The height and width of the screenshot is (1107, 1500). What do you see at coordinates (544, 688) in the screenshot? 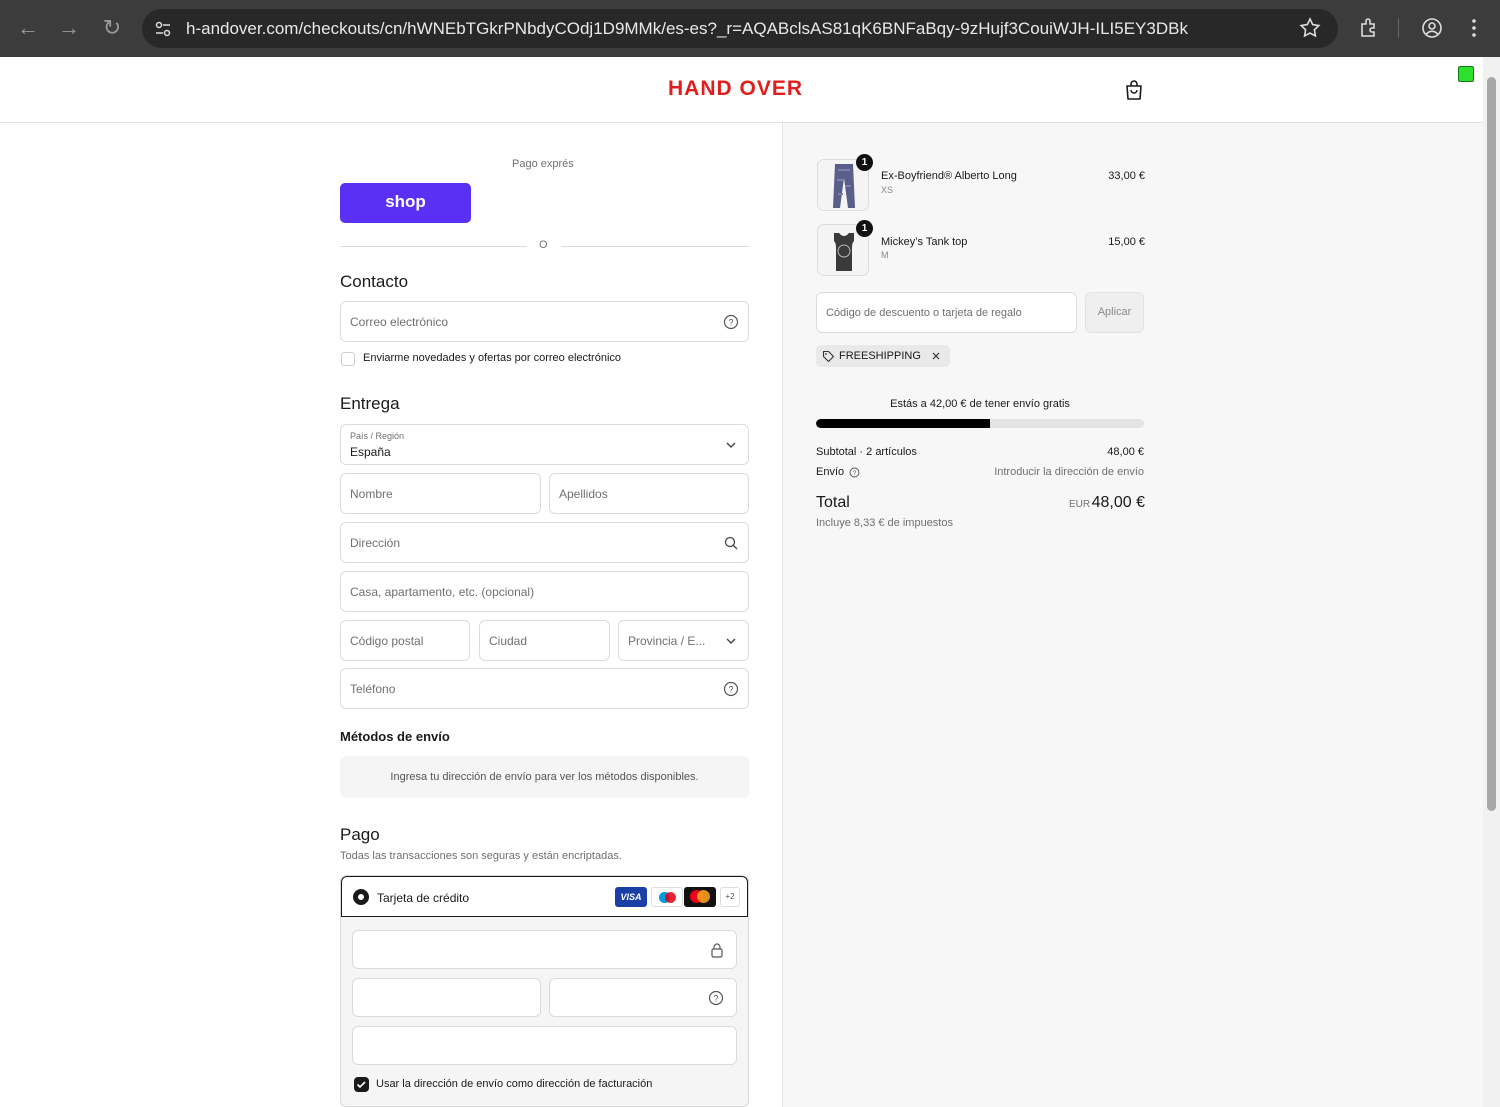
I see `phone-field: Teléfono ?` at bounding box center [544, 688].